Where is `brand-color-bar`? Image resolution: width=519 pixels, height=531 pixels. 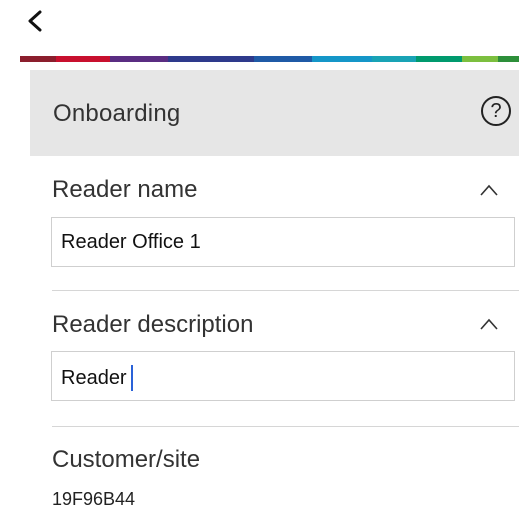 brand-color-bar is located at coordinates (269, 59).